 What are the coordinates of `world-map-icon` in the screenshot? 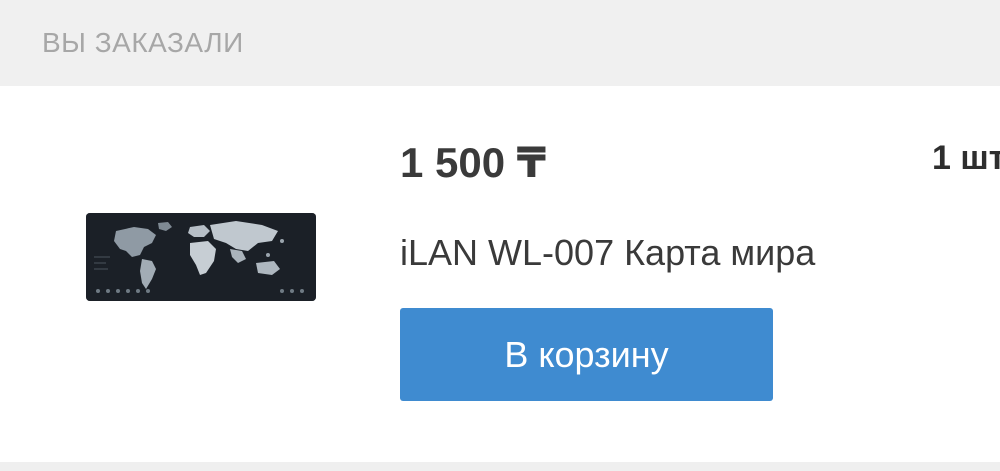 It's located at (201, 257).